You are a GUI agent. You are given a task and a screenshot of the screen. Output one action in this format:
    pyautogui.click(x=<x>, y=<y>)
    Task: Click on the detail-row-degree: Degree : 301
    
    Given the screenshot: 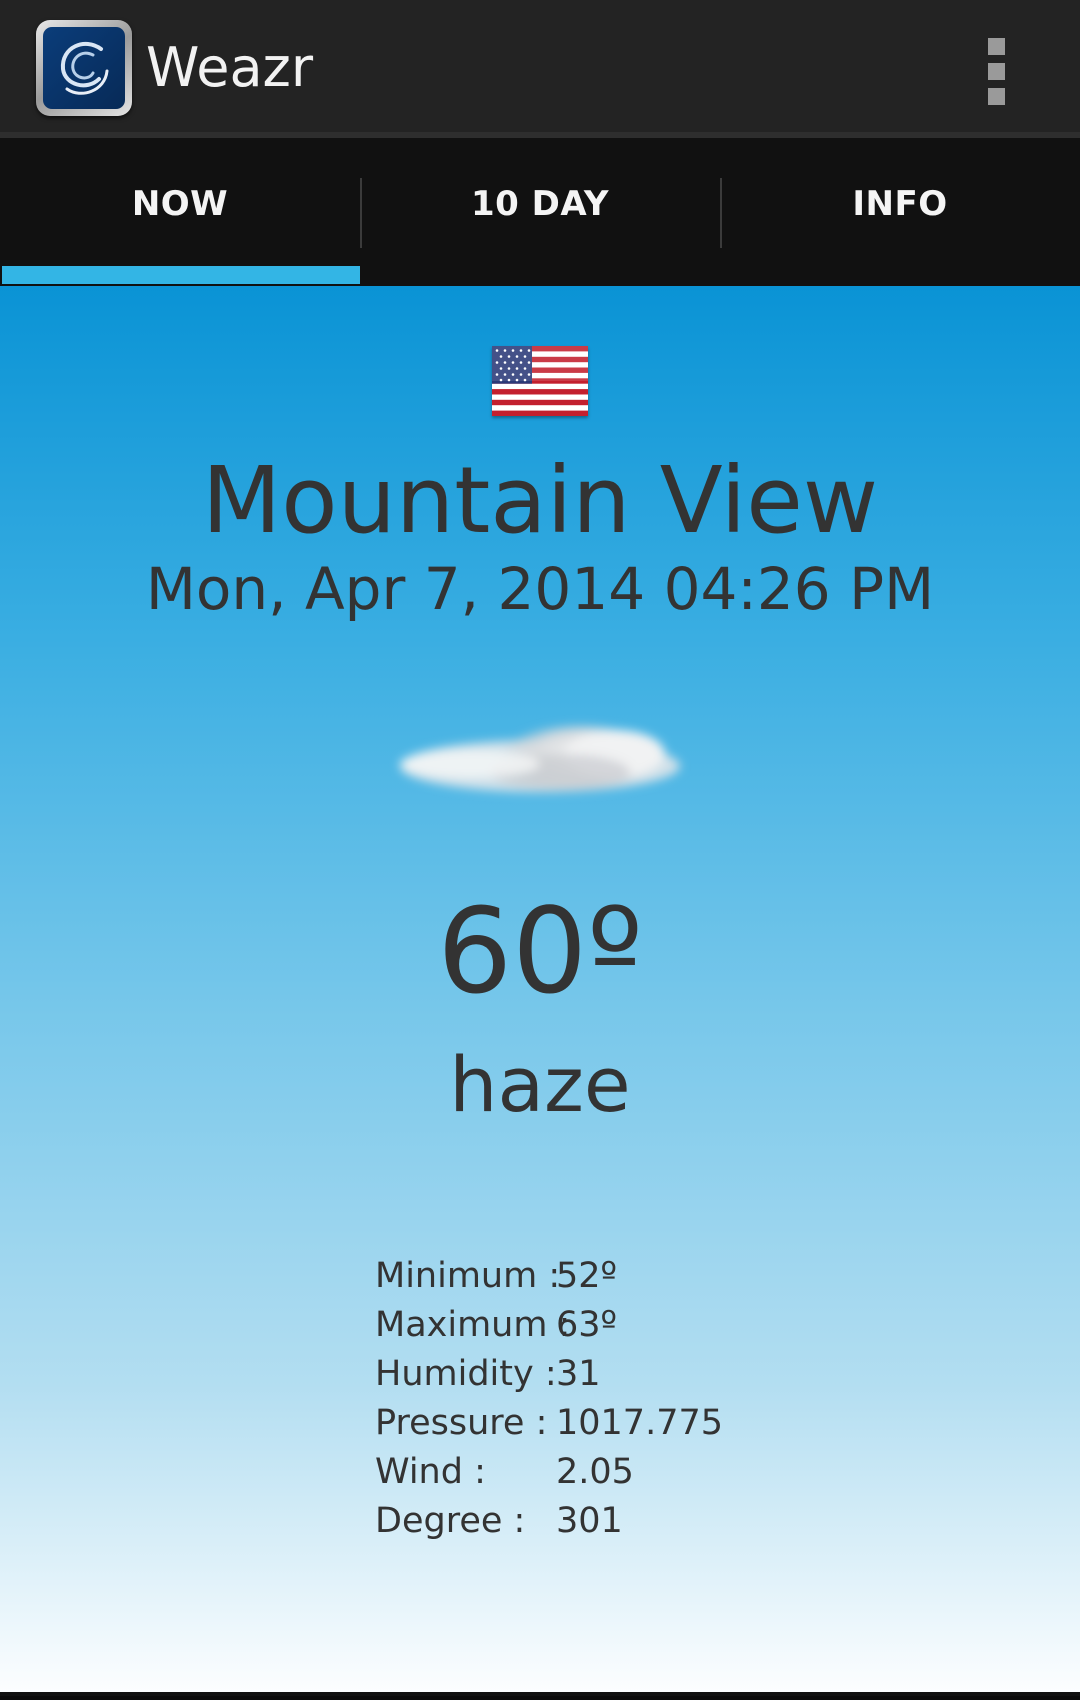 What is the action you would take?
    pyautogui.click(x=549, y=1521)
    